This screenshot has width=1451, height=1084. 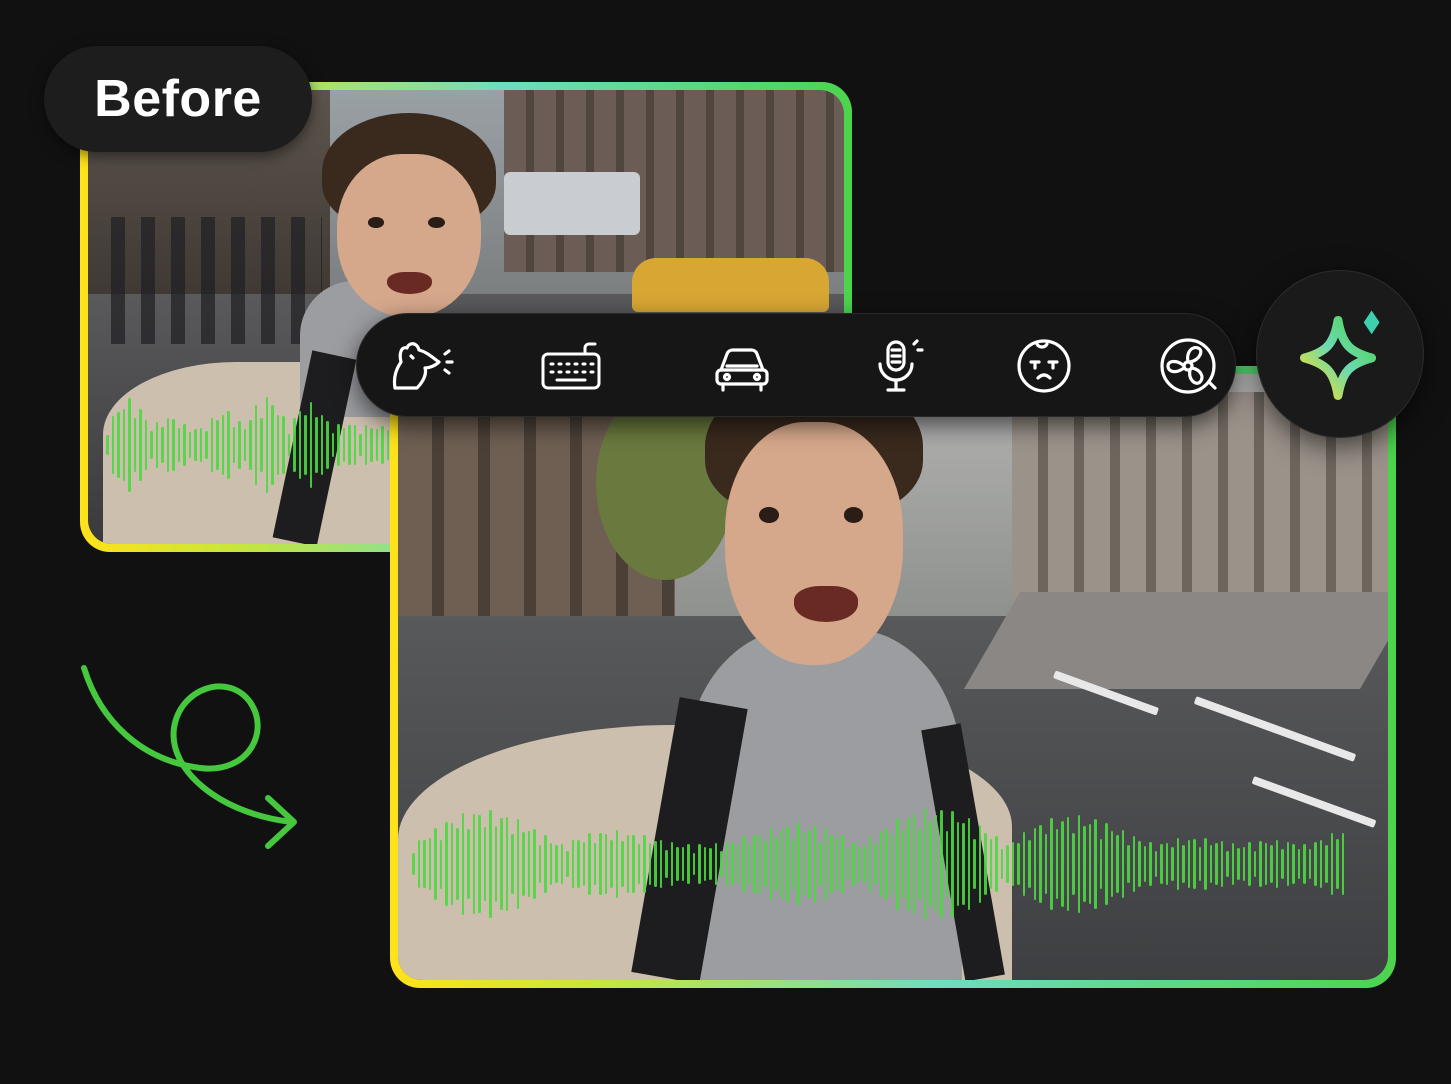 What do you see at coordinates (1044, 366) in the screenshot?
I see `baby-sound-button` at bounding box center [1044, 366].